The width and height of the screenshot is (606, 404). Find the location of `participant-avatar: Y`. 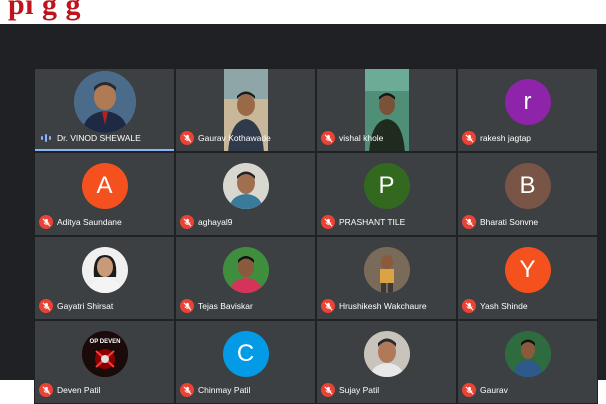

participant-avatar: Y is located at coordinates (527, 270).